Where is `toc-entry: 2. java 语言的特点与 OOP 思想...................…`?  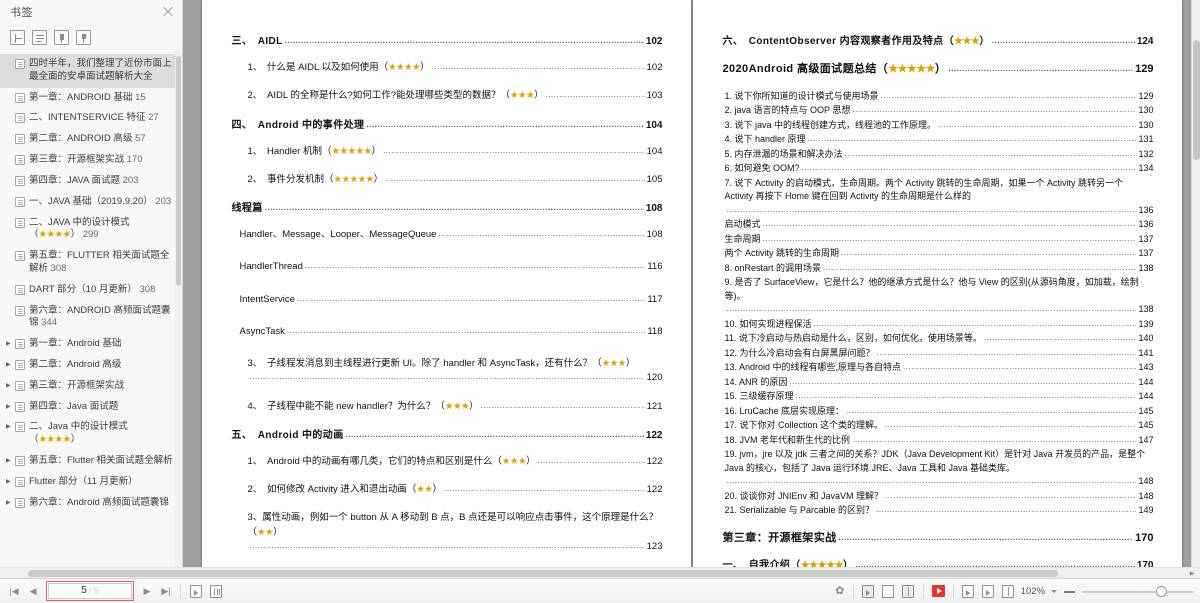 toc-entry: 2. java 语言的特点与 OOP 思想...................… is located at coordinates (939, 111).